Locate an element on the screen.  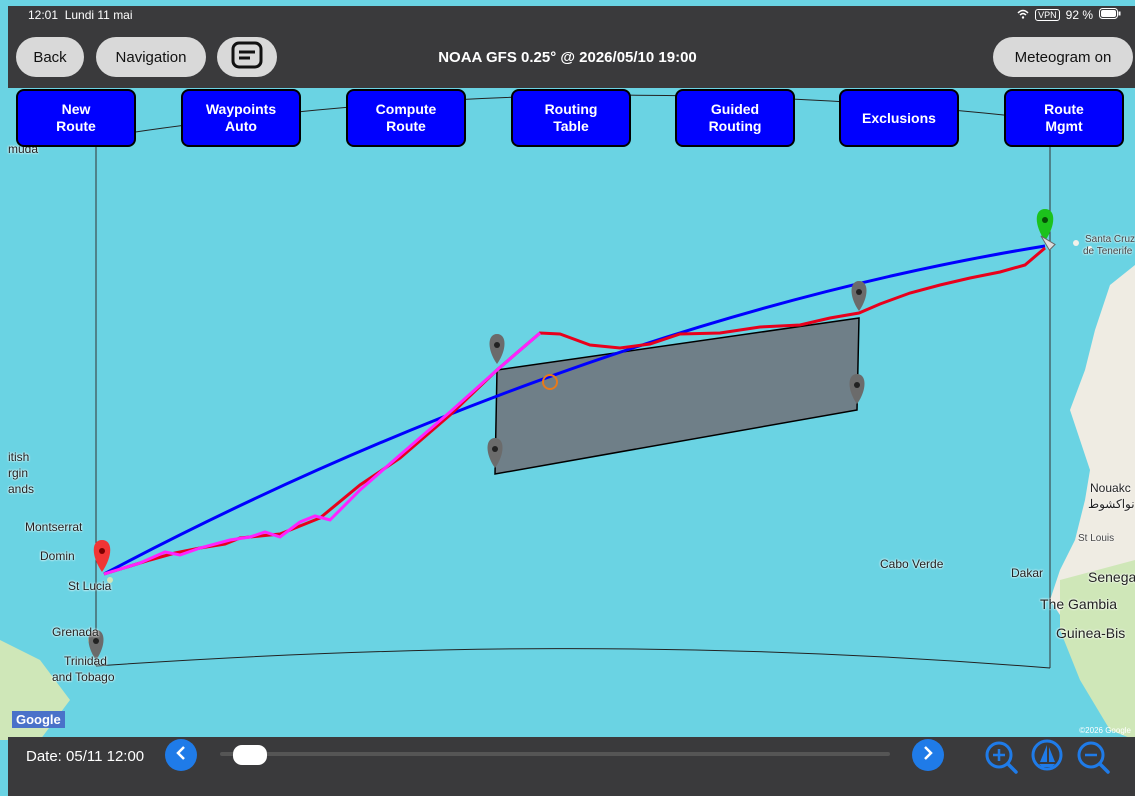
google-logo: Google is located at coordinates (38, 719).